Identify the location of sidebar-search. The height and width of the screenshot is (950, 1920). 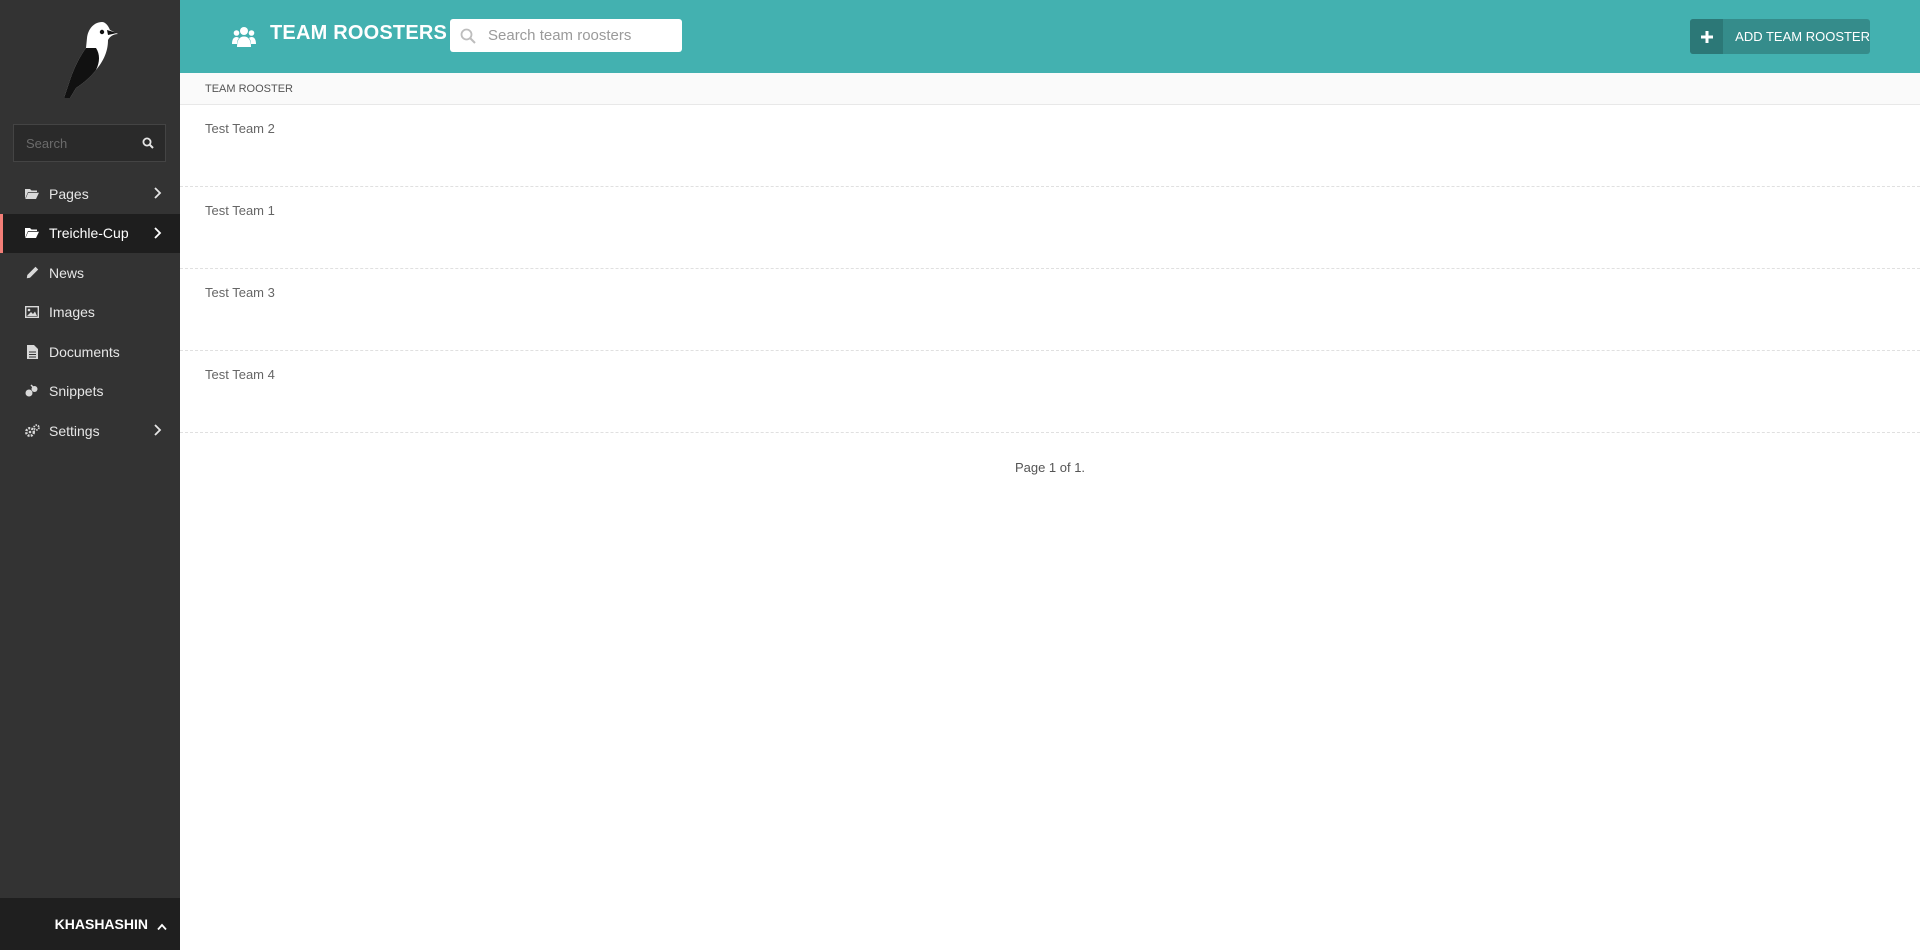
(89, 143).